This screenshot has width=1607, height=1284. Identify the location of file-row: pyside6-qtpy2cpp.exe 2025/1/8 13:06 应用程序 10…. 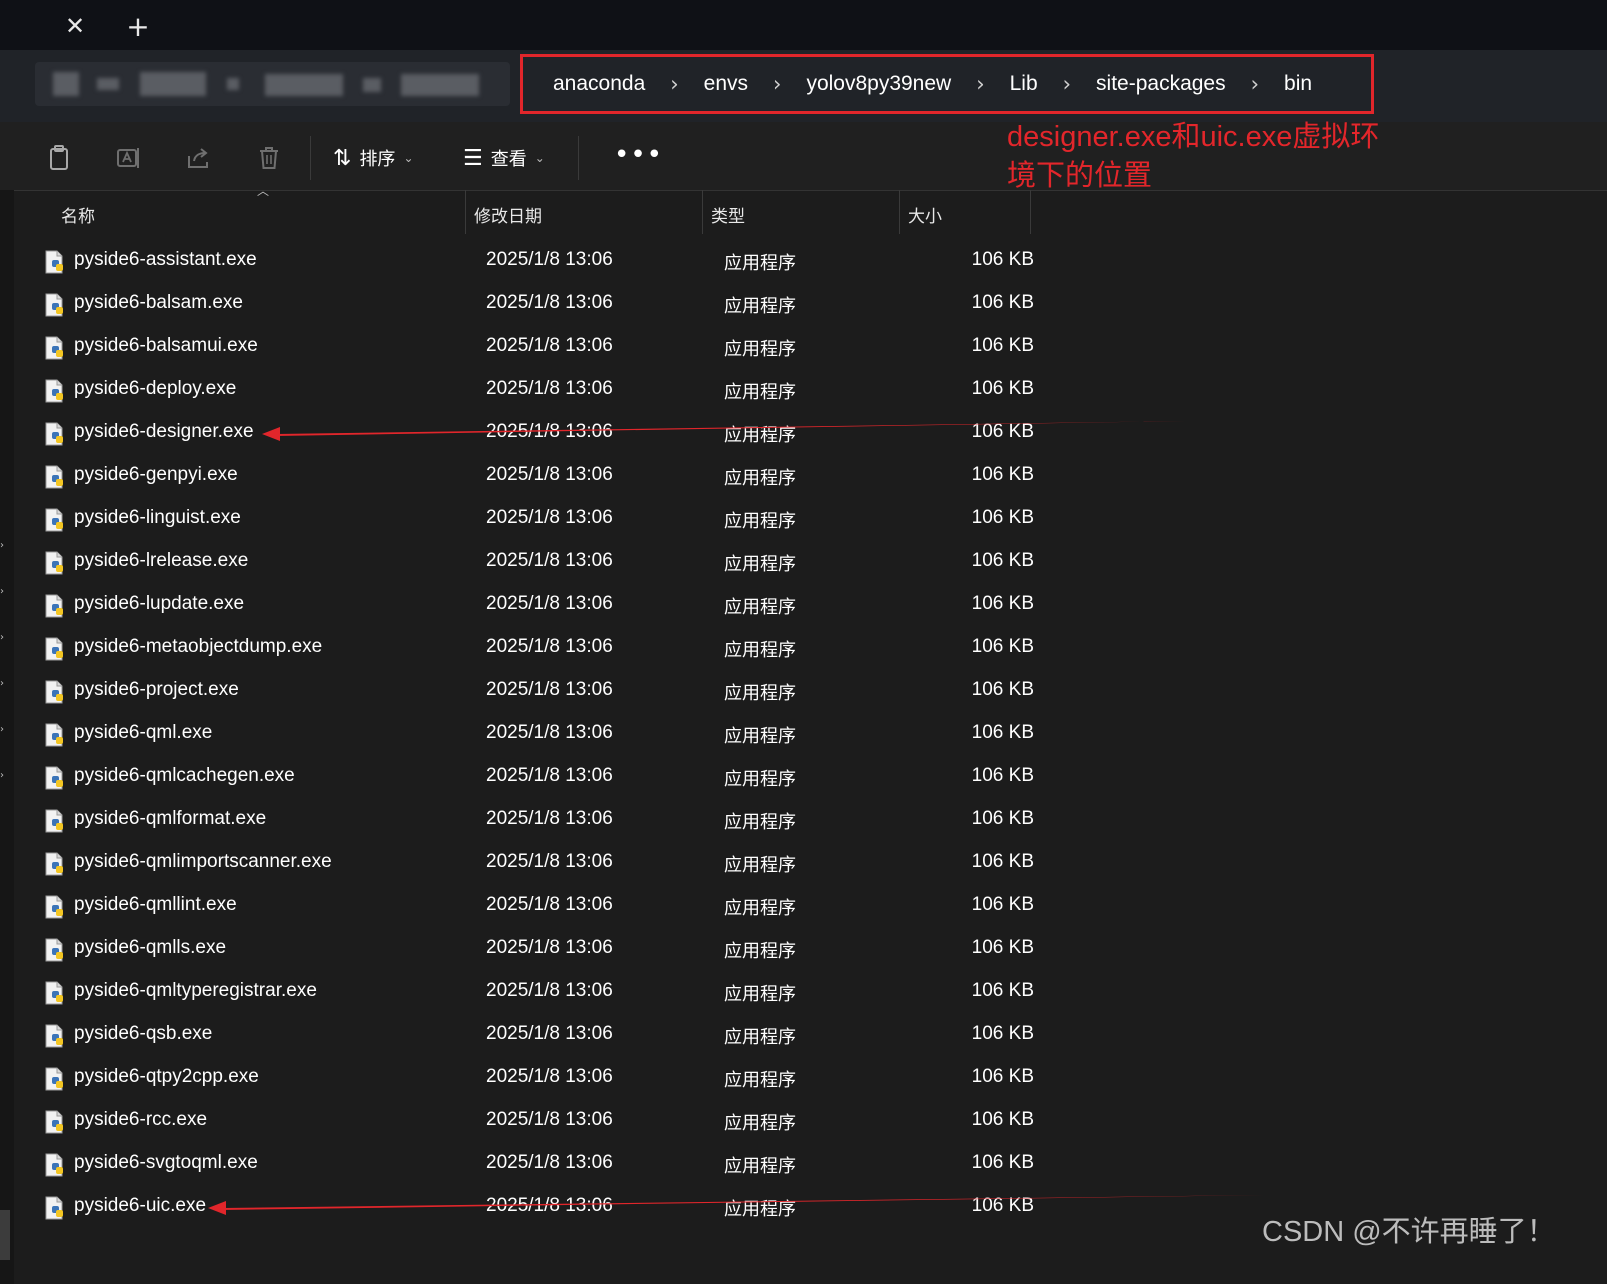
(539, 1078).